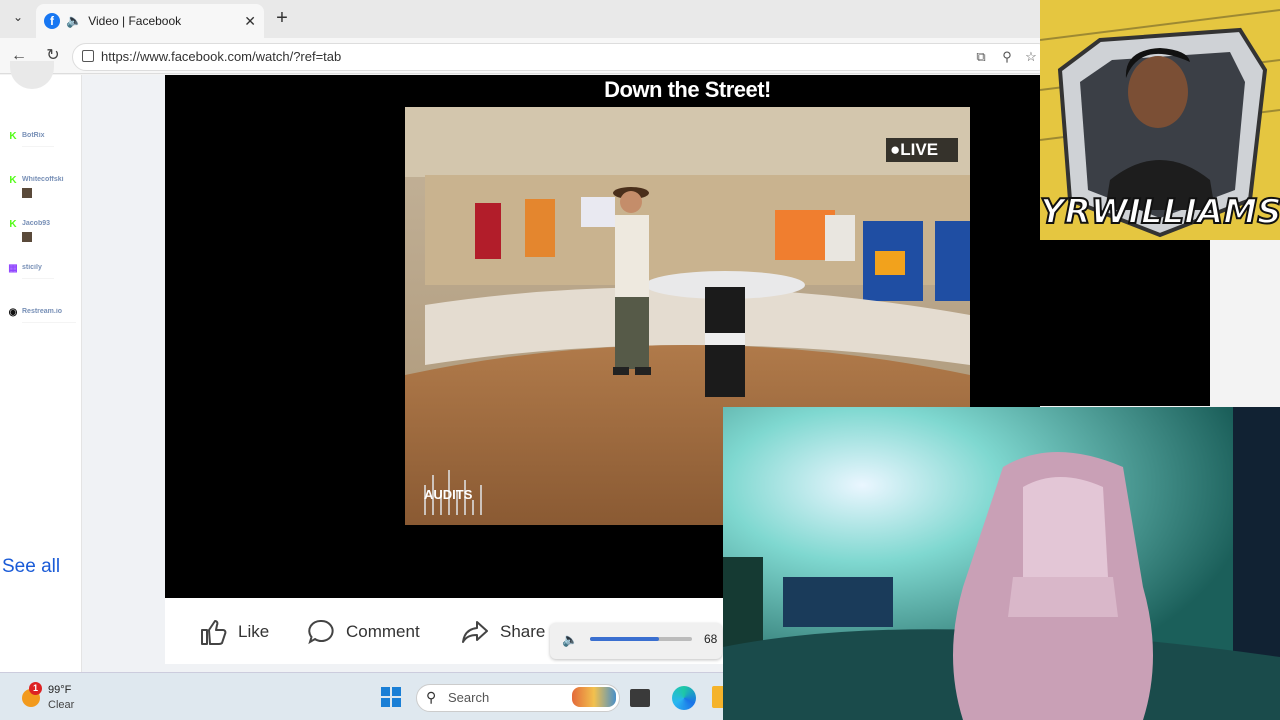  Describe the element at coordinates (1007, 57) in the screenshot. I see `zoom-icon: ⚲` at that location.